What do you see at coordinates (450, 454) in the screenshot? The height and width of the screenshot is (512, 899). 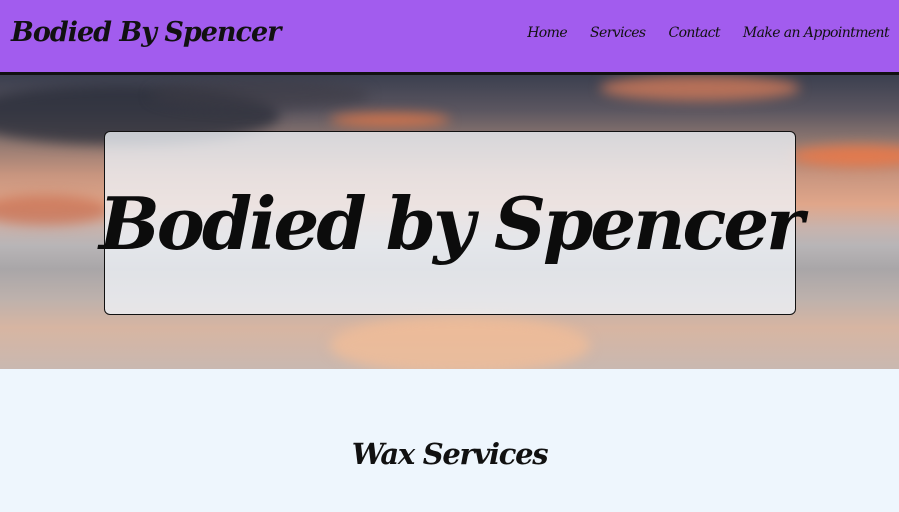 I see `section-heading: Wax Services` at bounding box center [450, 454].